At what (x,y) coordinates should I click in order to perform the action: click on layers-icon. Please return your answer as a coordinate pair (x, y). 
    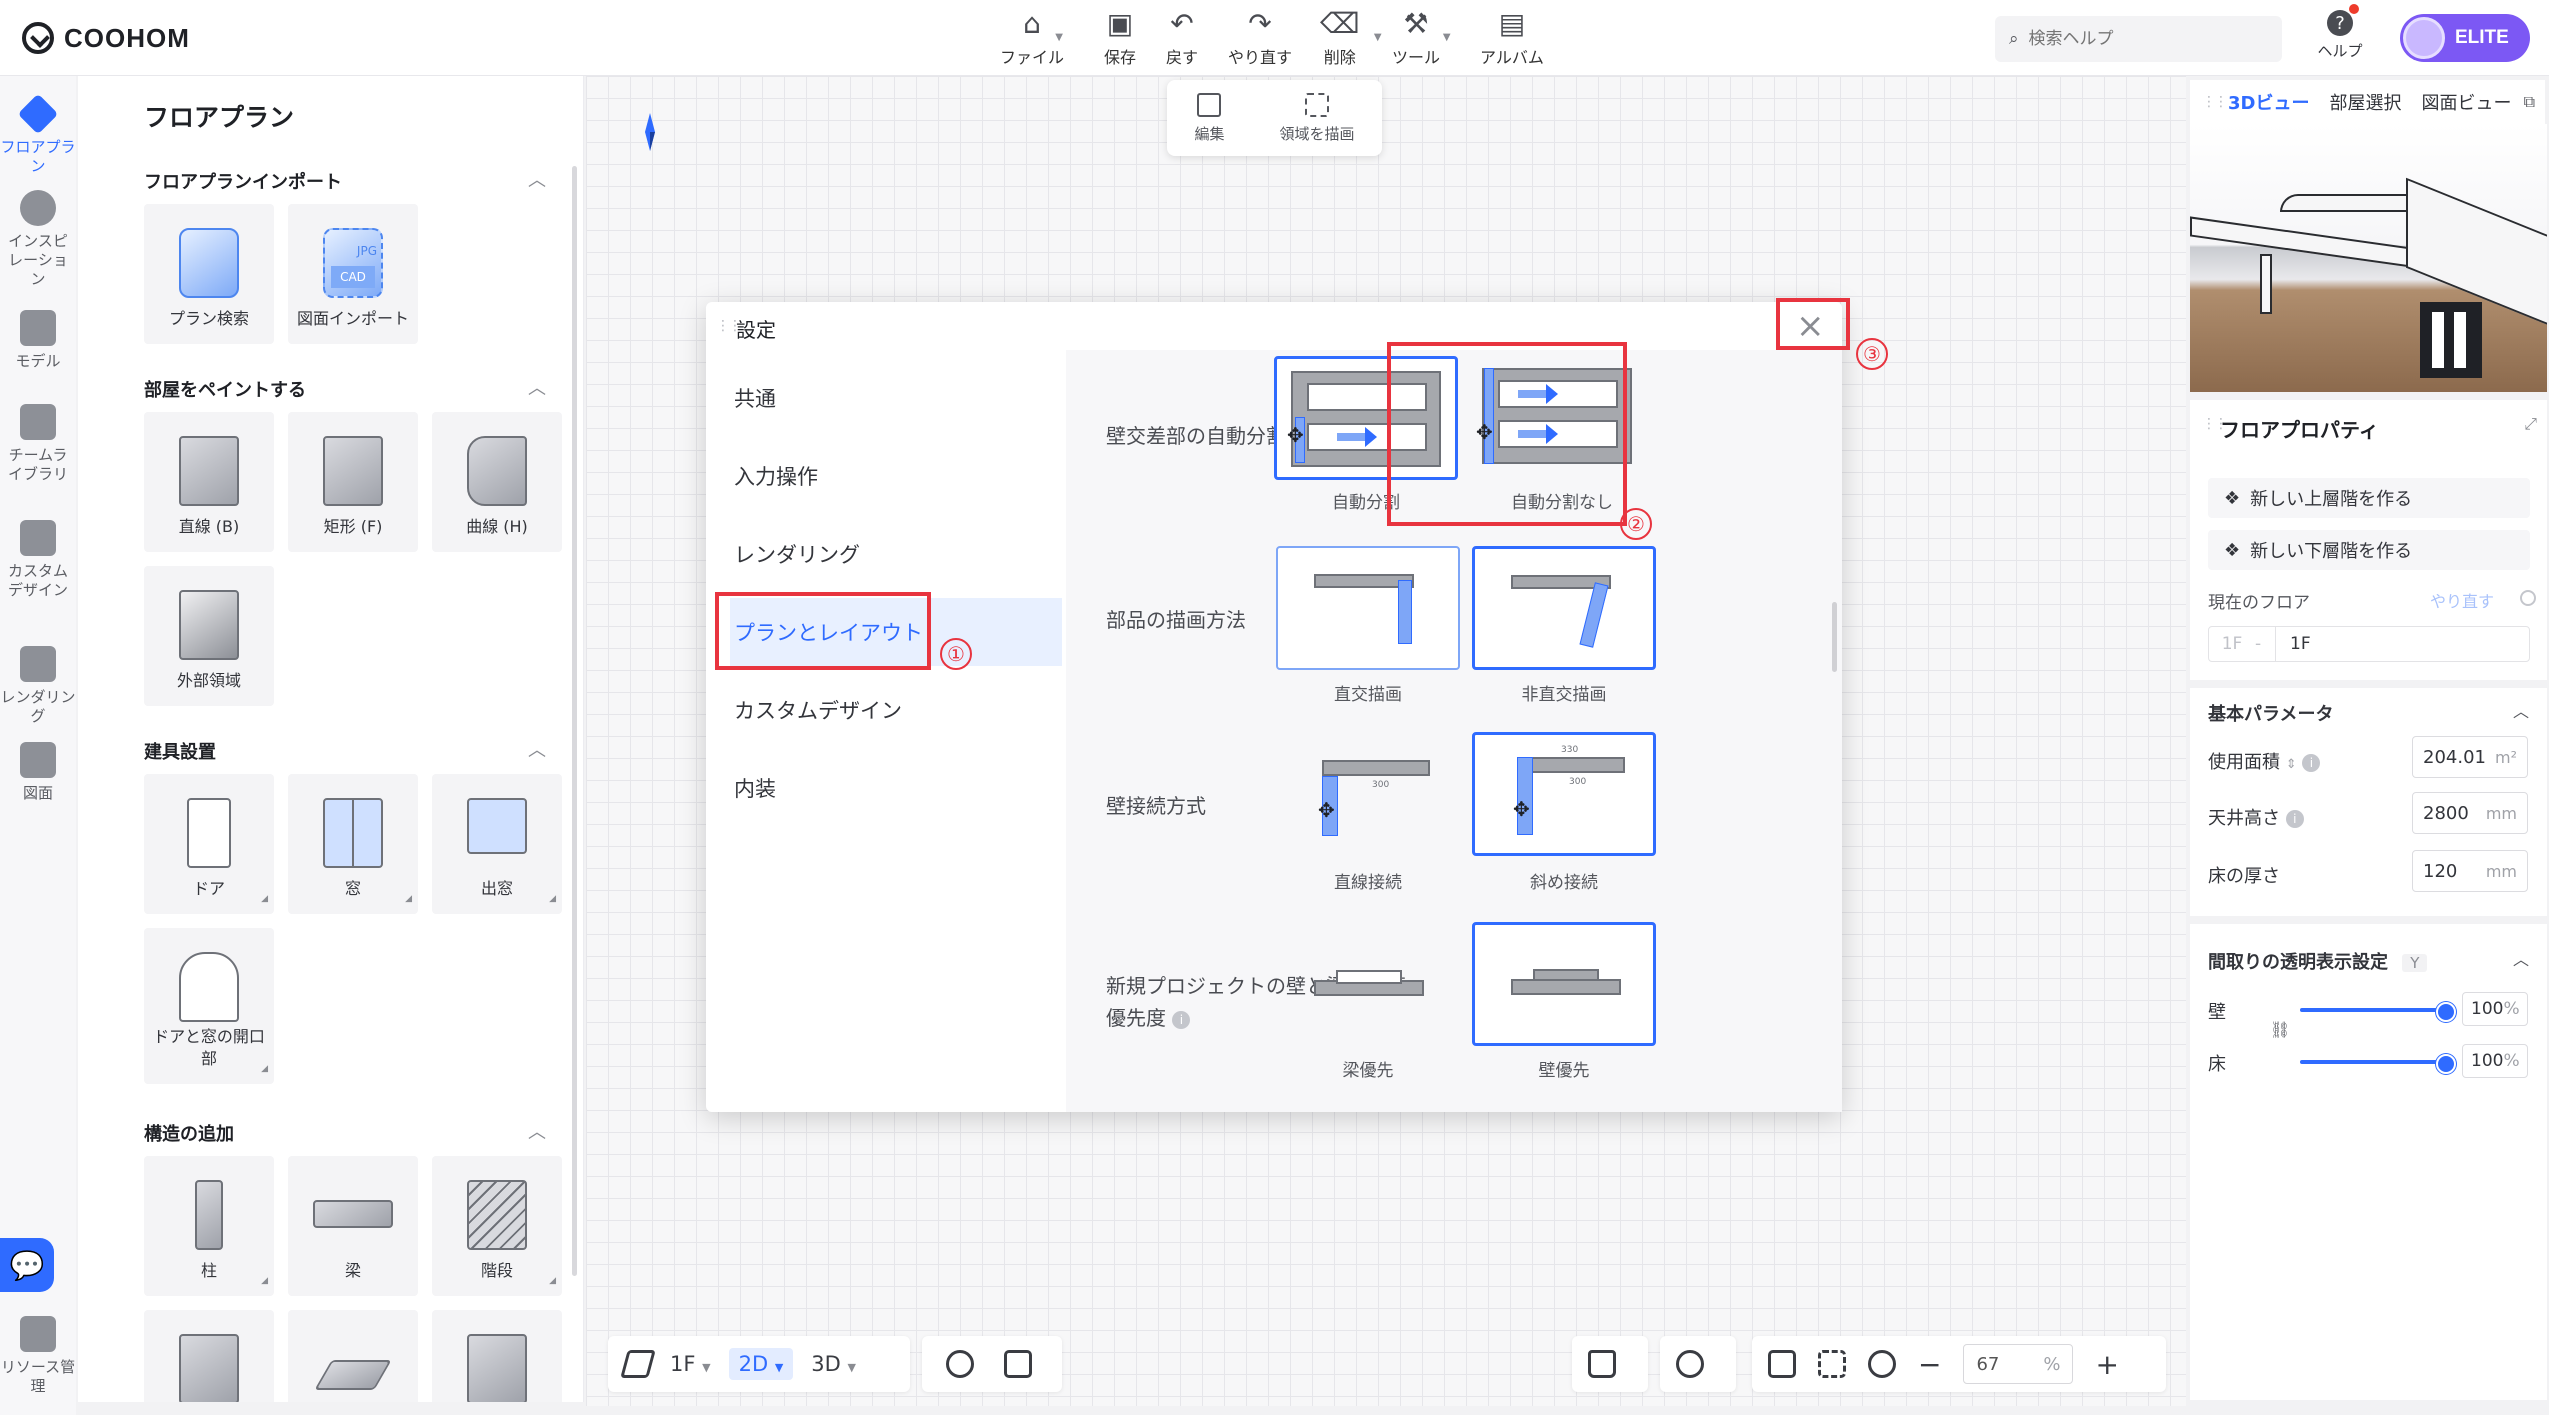
    Looking at the image, I should click on (638, 1364).